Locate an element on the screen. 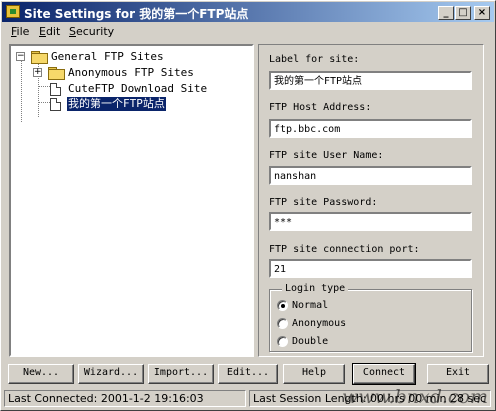 This screenshot has width=496, height=411. menu-edit-rest: dit is located at coordinates (53, 31).